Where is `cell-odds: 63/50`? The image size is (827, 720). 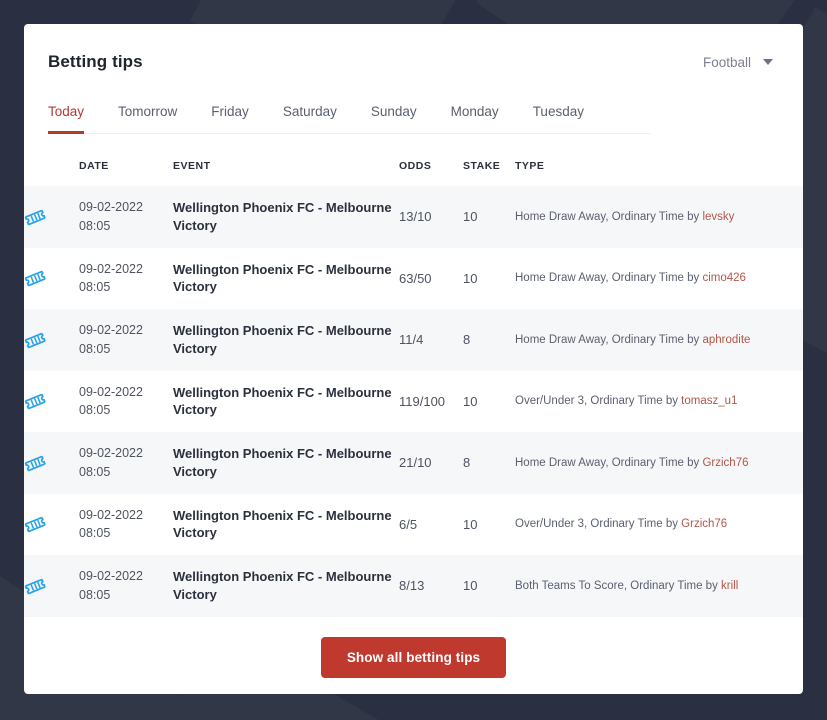
cell-odds: 63/50 is located at coordinates (415, 278).